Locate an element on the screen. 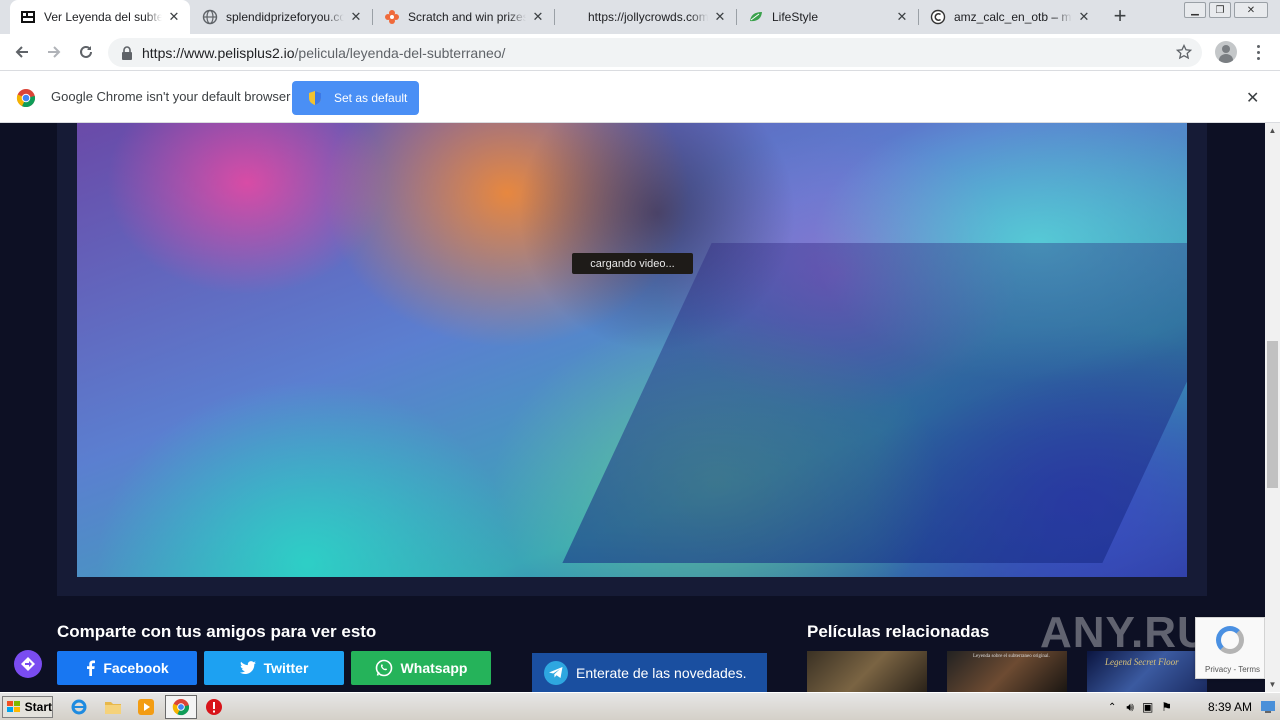 The width and height of the screenshot is (1280, 720). url-path: /pelicula/leyenda-del-subterraneo/ is located at coordinates (400, 52).